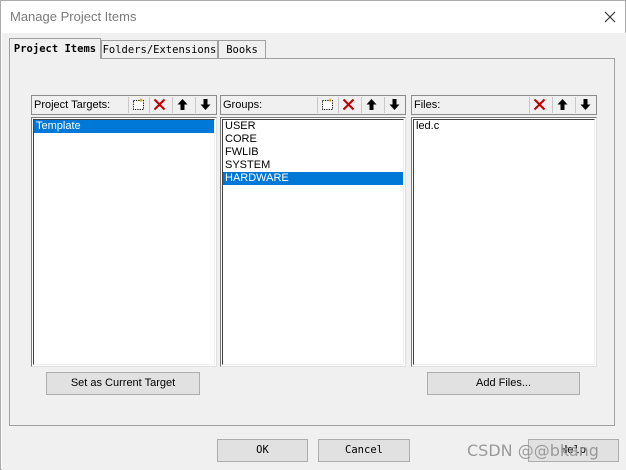 Image resolution: width=626 pixels, height=470 pixels. I want to click on title-bar: Manage Project Items, so click(313, 17).